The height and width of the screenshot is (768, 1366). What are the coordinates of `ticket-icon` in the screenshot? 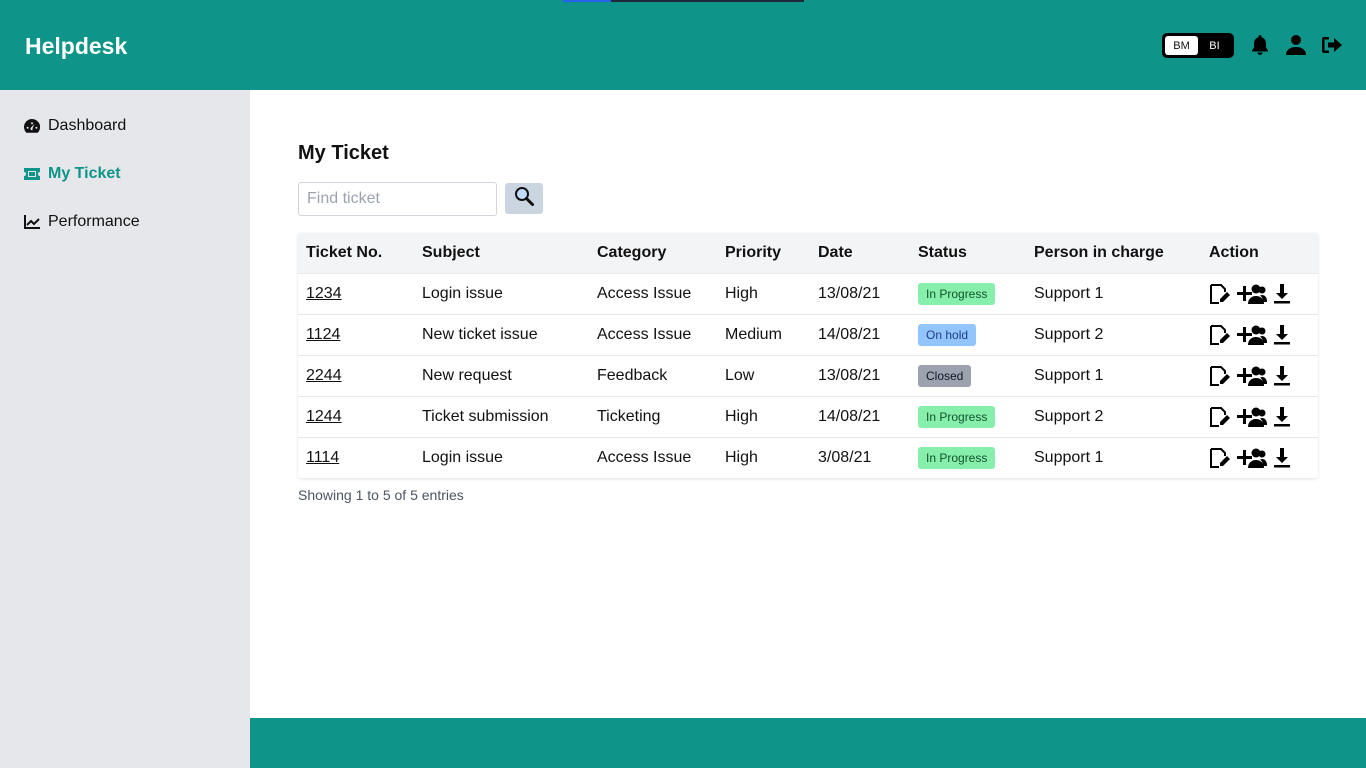 It's located at (32, 174).